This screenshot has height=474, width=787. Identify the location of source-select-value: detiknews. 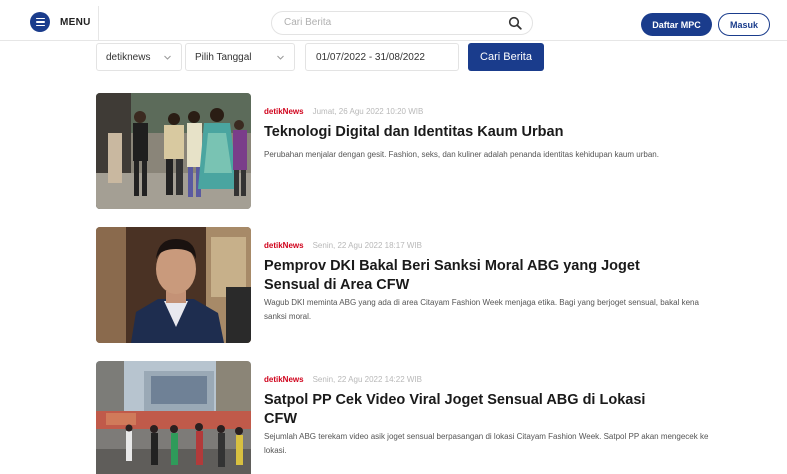
(128, 57).